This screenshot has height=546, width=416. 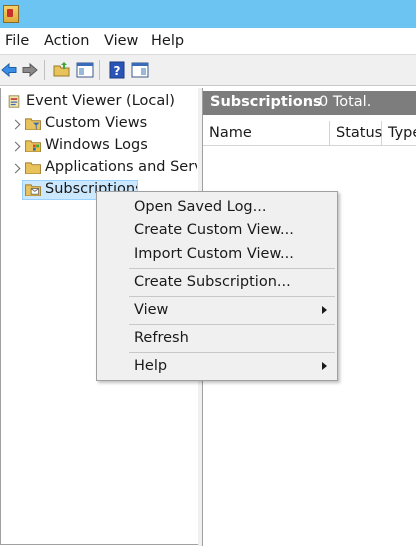 What do you see at coordinates (266, 102) in the screenshot?
I see `results-title: Subscriptions` at bounding box center [266, 102].